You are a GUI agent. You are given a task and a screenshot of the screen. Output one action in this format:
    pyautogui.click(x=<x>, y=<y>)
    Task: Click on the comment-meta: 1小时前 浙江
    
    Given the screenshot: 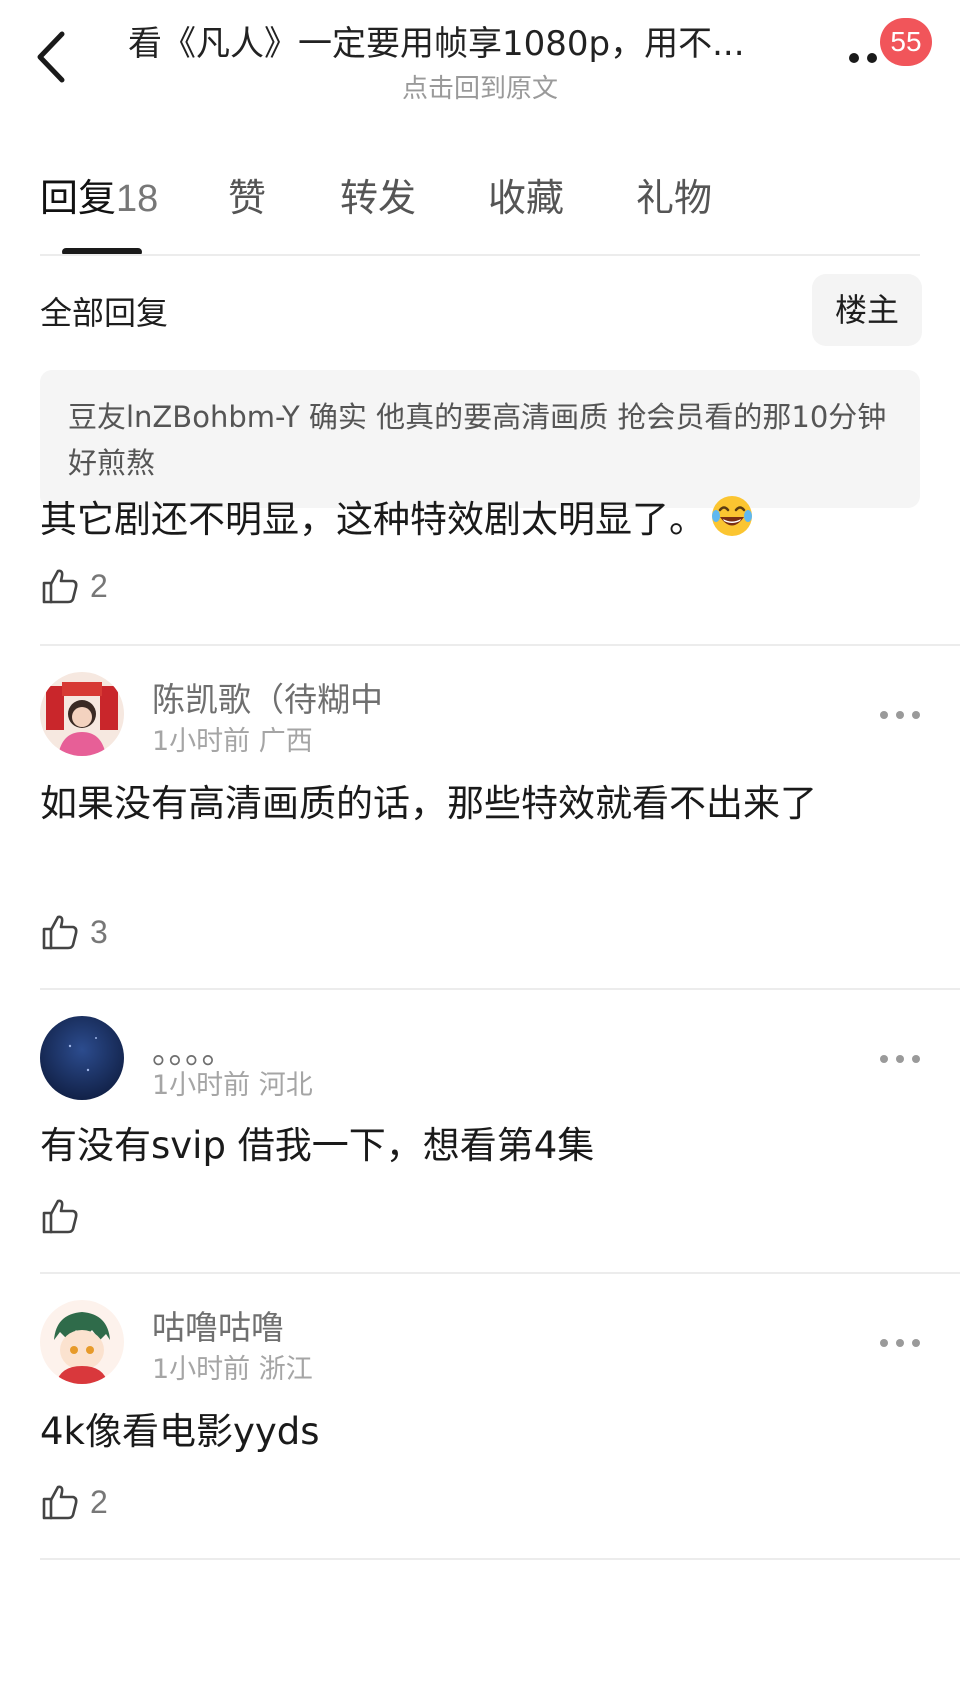 What is the action you would take?
    pyautogui.click(x=232, y=1370)
    